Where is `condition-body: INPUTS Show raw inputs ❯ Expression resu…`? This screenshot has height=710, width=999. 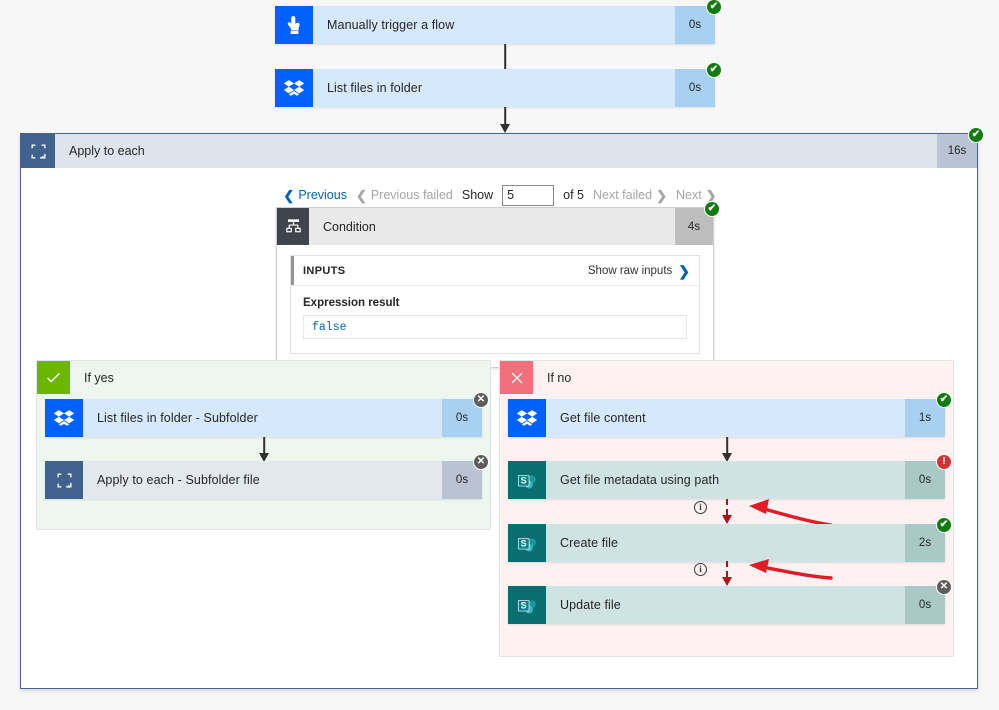 condition-body: INPUTS Show raw inputs ❯ Expression resu… is located at coordinates (495, 306).